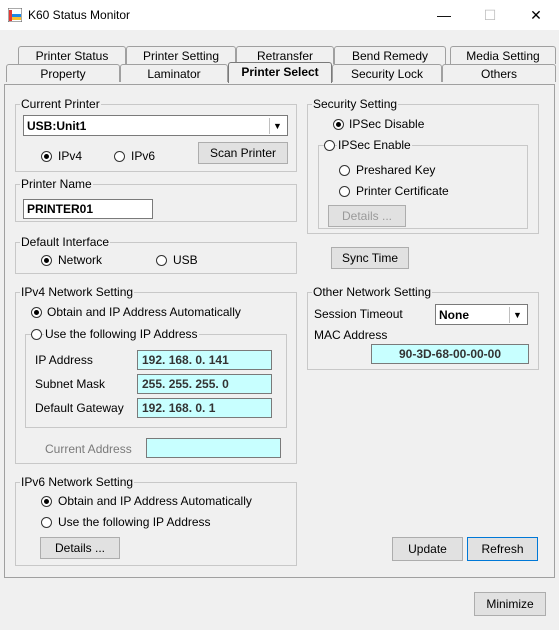 The height and width of the screenshot is (630, 559). Describe the element at coordinates (490, 15) in the screenshot. I see `maximize-window-button: ☐` at that location.